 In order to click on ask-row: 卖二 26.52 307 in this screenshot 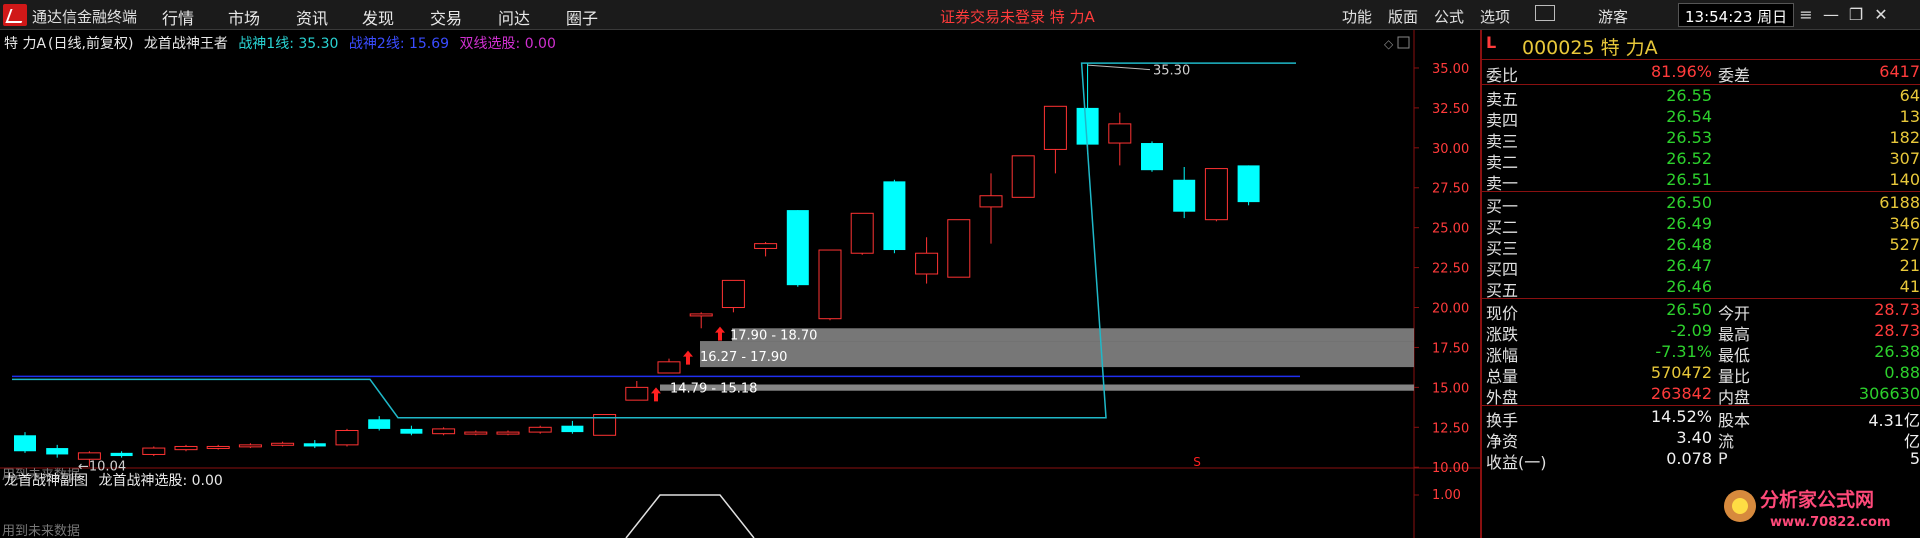, I will do `click(1701, 160)`.